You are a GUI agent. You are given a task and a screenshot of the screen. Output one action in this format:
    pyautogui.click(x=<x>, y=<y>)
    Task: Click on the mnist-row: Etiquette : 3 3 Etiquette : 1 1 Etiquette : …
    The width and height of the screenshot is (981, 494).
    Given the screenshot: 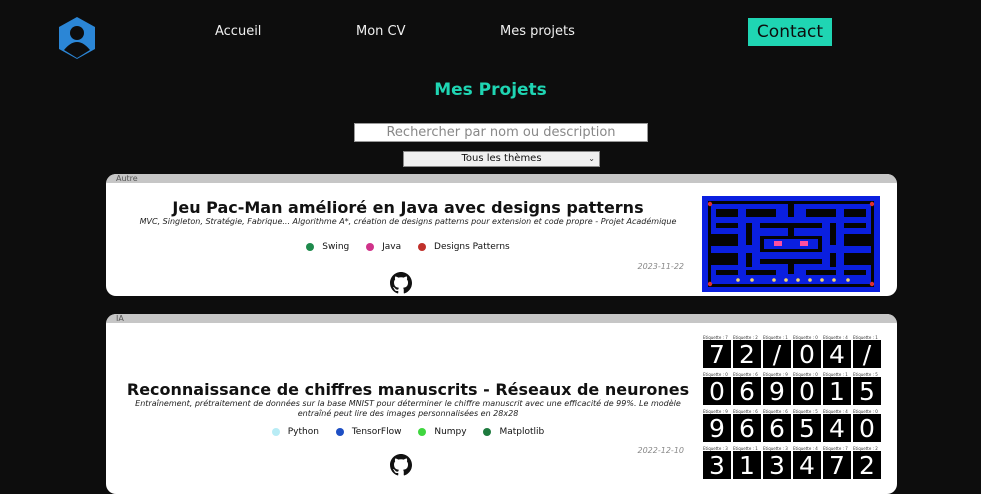 What is the action you would take?
    pyautogui.click(x=792, y=462)
    